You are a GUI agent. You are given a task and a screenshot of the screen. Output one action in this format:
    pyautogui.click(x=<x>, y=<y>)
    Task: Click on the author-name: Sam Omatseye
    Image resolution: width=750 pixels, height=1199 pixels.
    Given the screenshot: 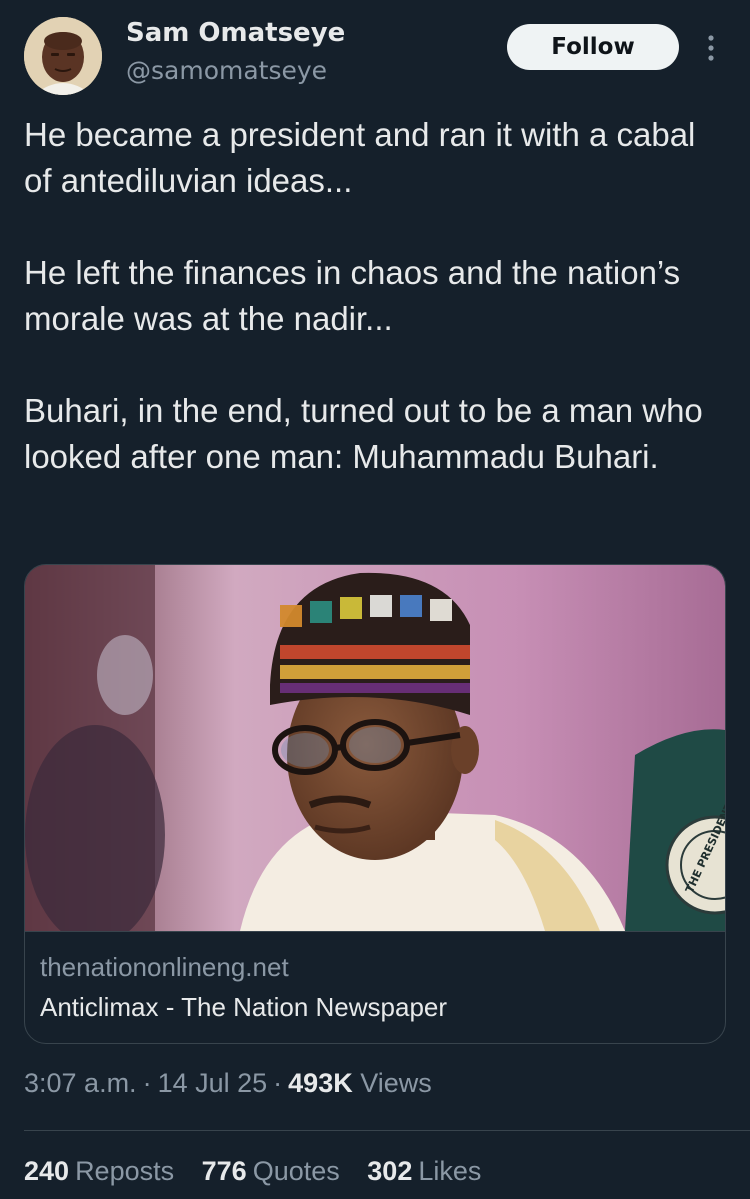 What is the action you would take?
    pyautogui.click(x=235, y=33)
    